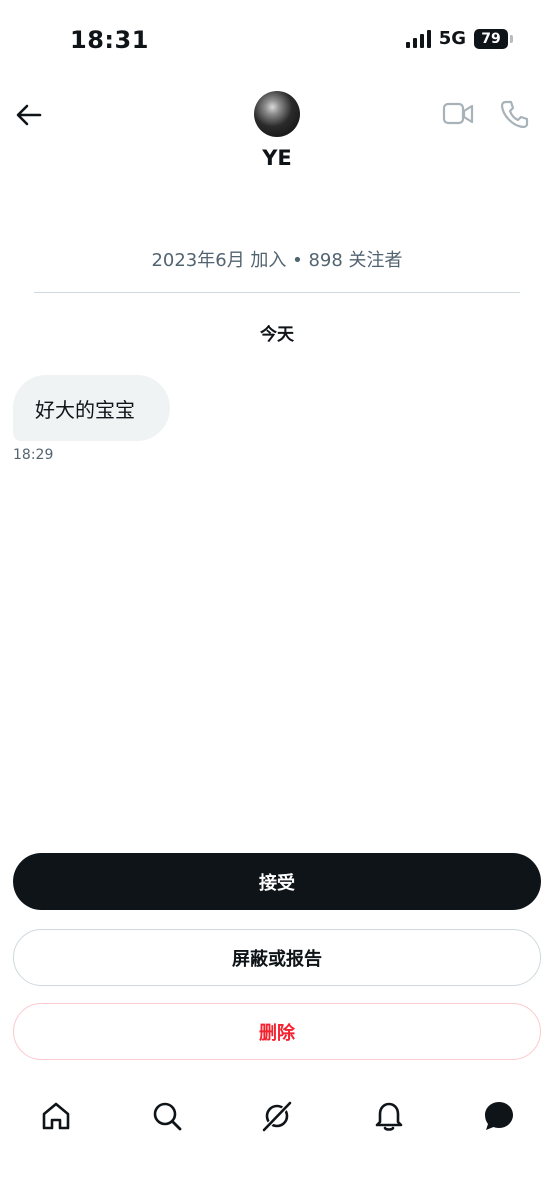 Image resolution: width=554 pixels, height=1200 pixels. I want to click on profile-meta: 2023年6月 加入 • 898 关注者, so click(277, 260).